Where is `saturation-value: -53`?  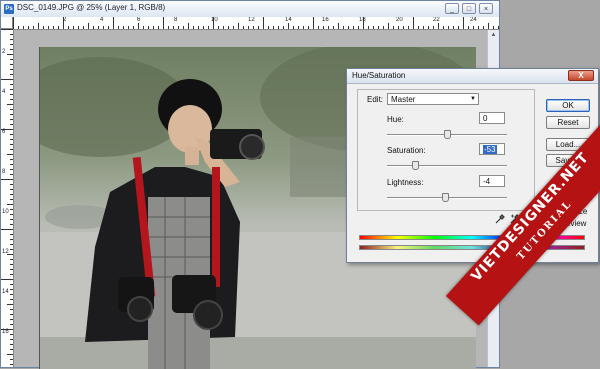
saturation-value: -53 is located at coordinates (490, 149).